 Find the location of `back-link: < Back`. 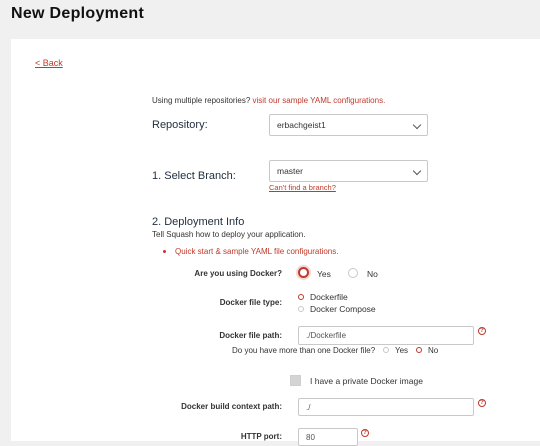

back-link: < Back is located at coordinates (49, 63).